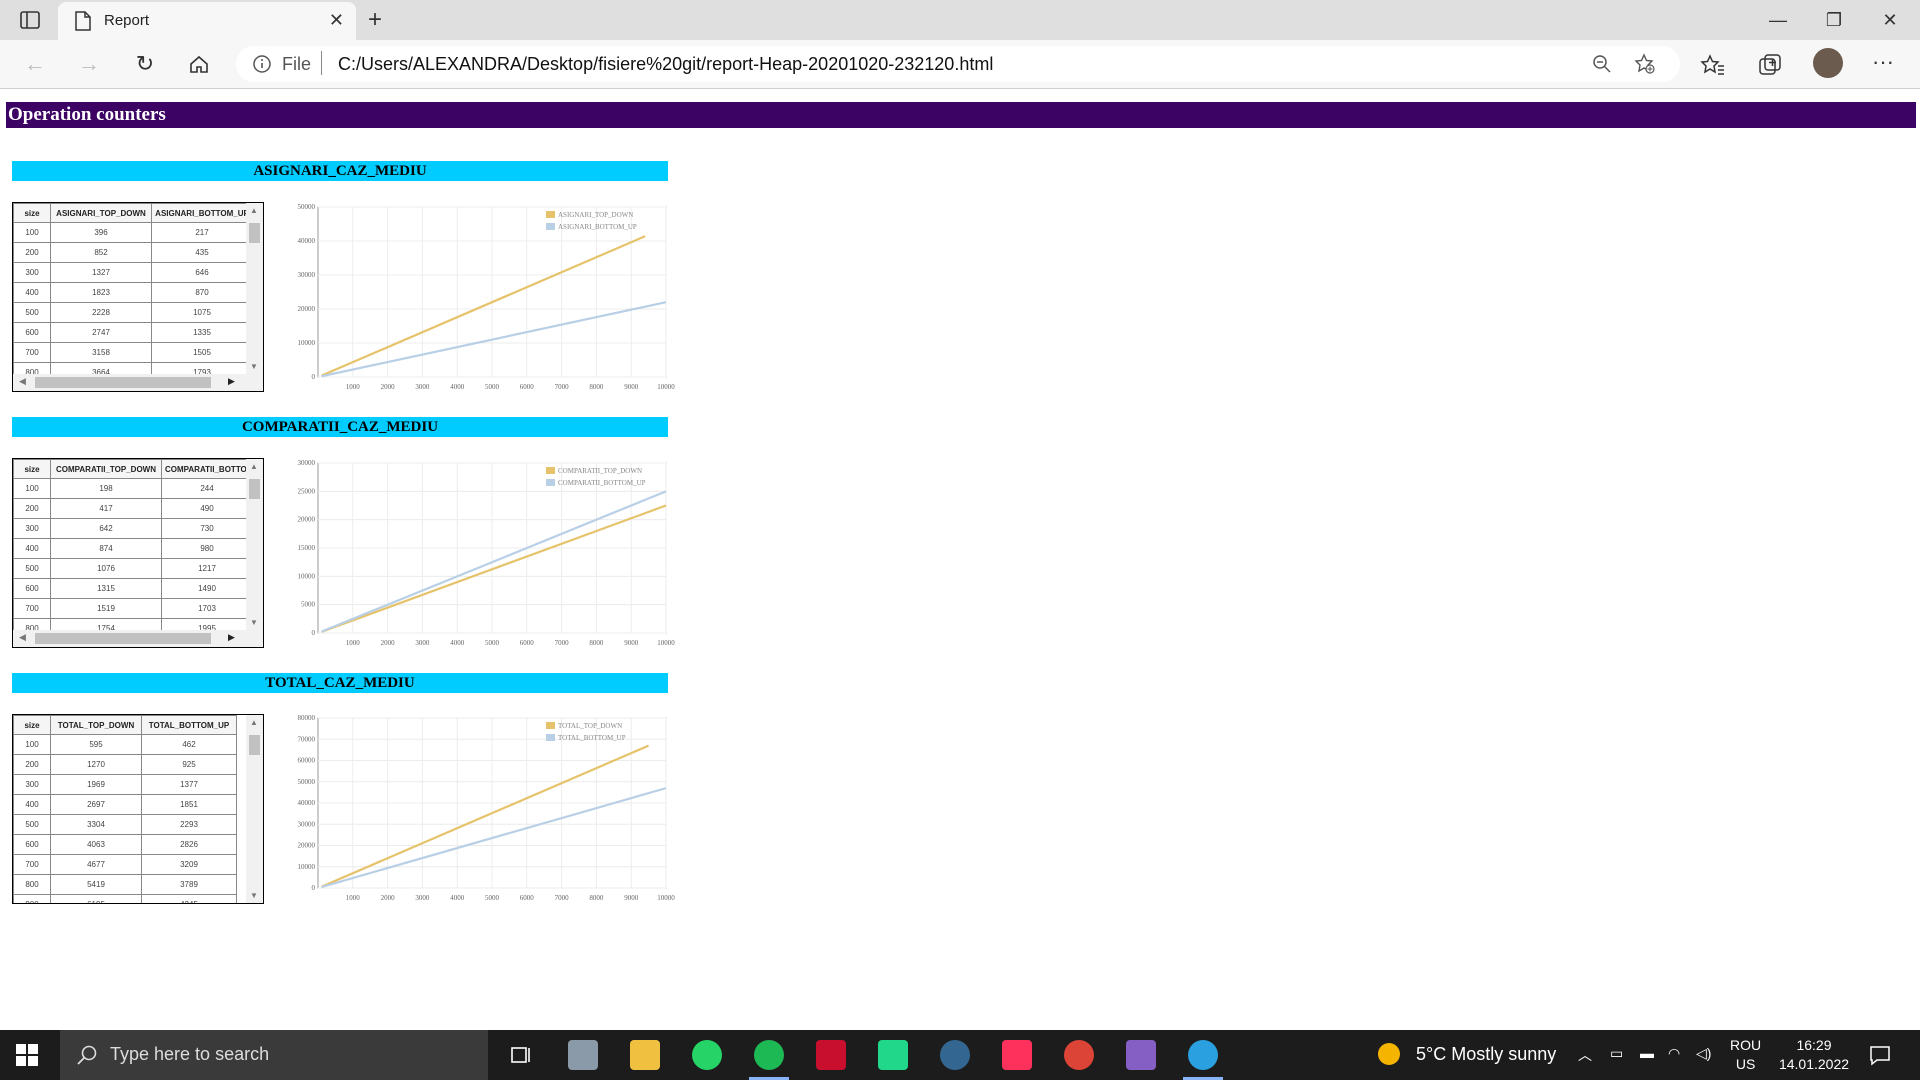  Describe the element at coordinates (645, 1055) in the screenshot. I see `file-explorer-icon` at that location.